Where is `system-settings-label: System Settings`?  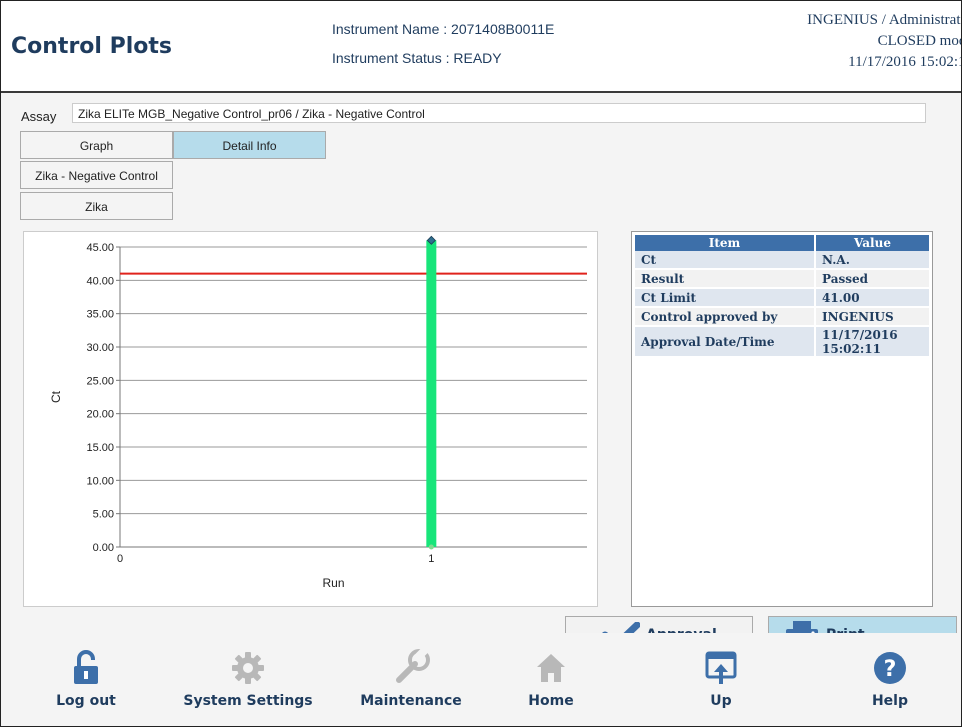
system-settings-label: System Settings is located at coordinates (248, 701).